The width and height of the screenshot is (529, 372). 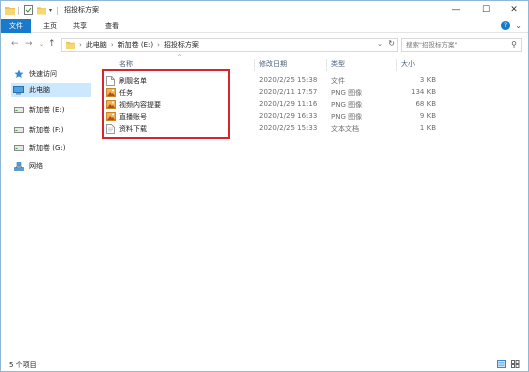 I want to click on back-arrow-icon: ←, so click(x=15, y=44).